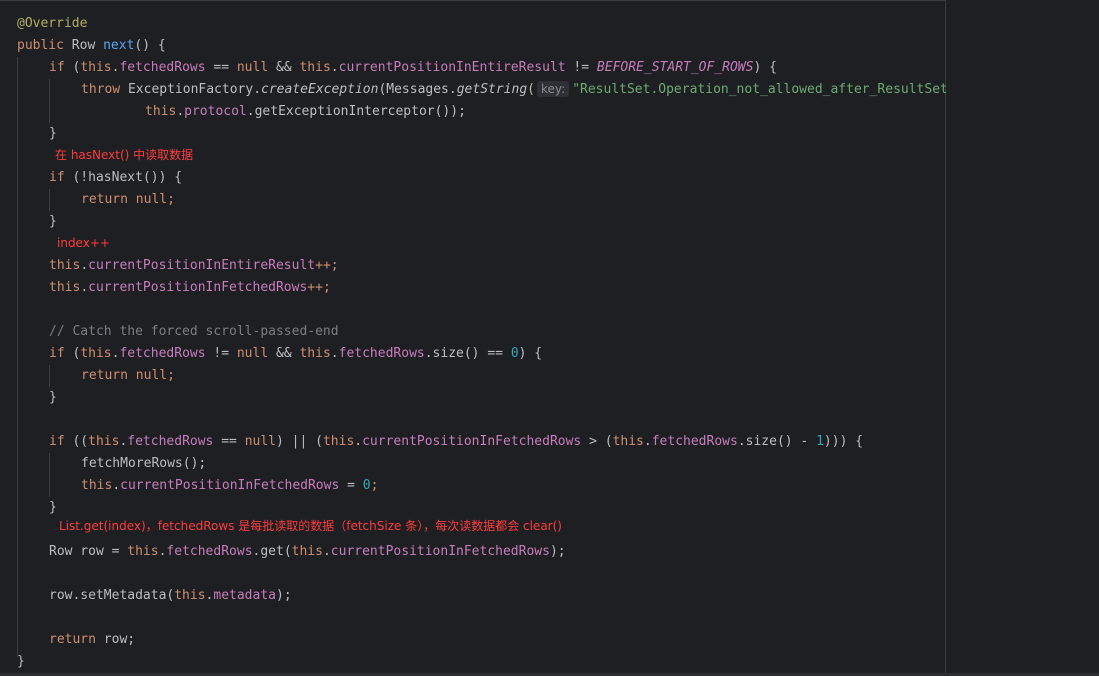 The image size is (1099, 676). What do you see at coordinates (194, 89) in the screenshot?
I see `class-exception-factory: ExceptionFactory.` at bounding box center [194, 89].